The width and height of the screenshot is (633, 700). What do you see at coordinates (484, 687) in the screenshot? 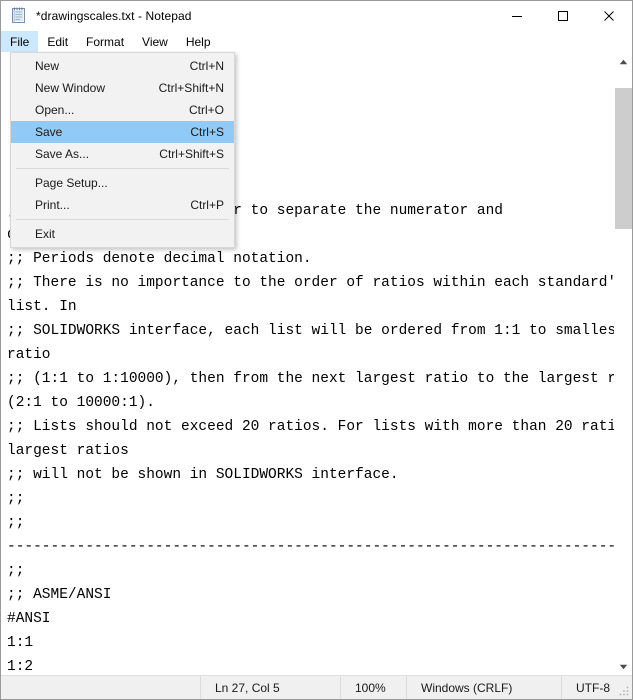
I see `status-line-ending: Windows (CRLF)` at bounding box center [484, 687].